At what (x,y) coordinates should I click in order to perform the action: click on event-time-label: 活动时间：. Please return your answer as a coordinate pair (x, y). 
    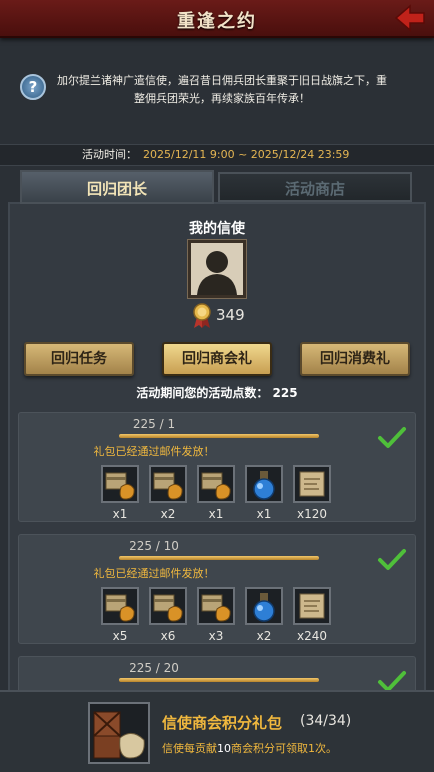
    Looking at the image, I should click on (109, 154).